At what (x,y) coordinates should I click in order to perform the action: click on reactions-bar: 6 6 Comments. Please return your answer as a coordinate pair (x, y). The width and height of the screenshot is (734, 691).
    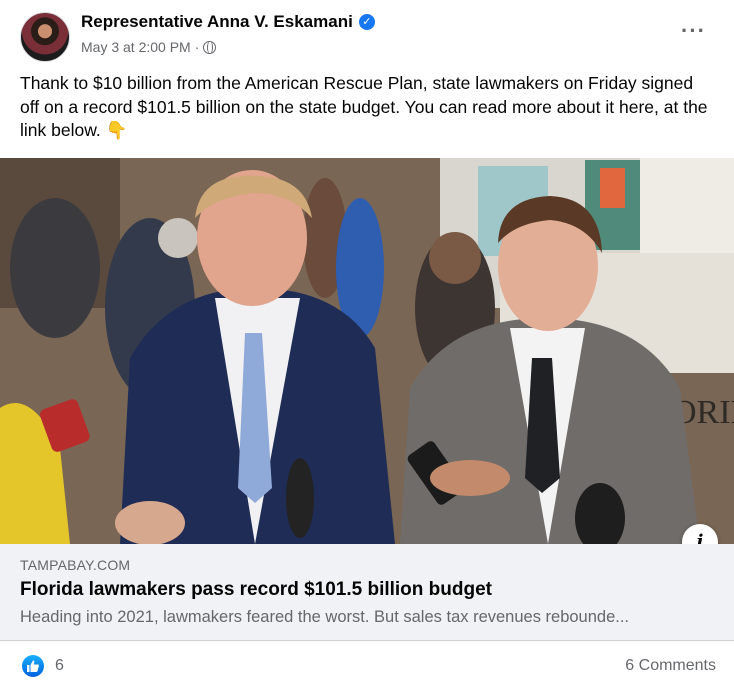
    Looking at the image, I should click on (367, 666).